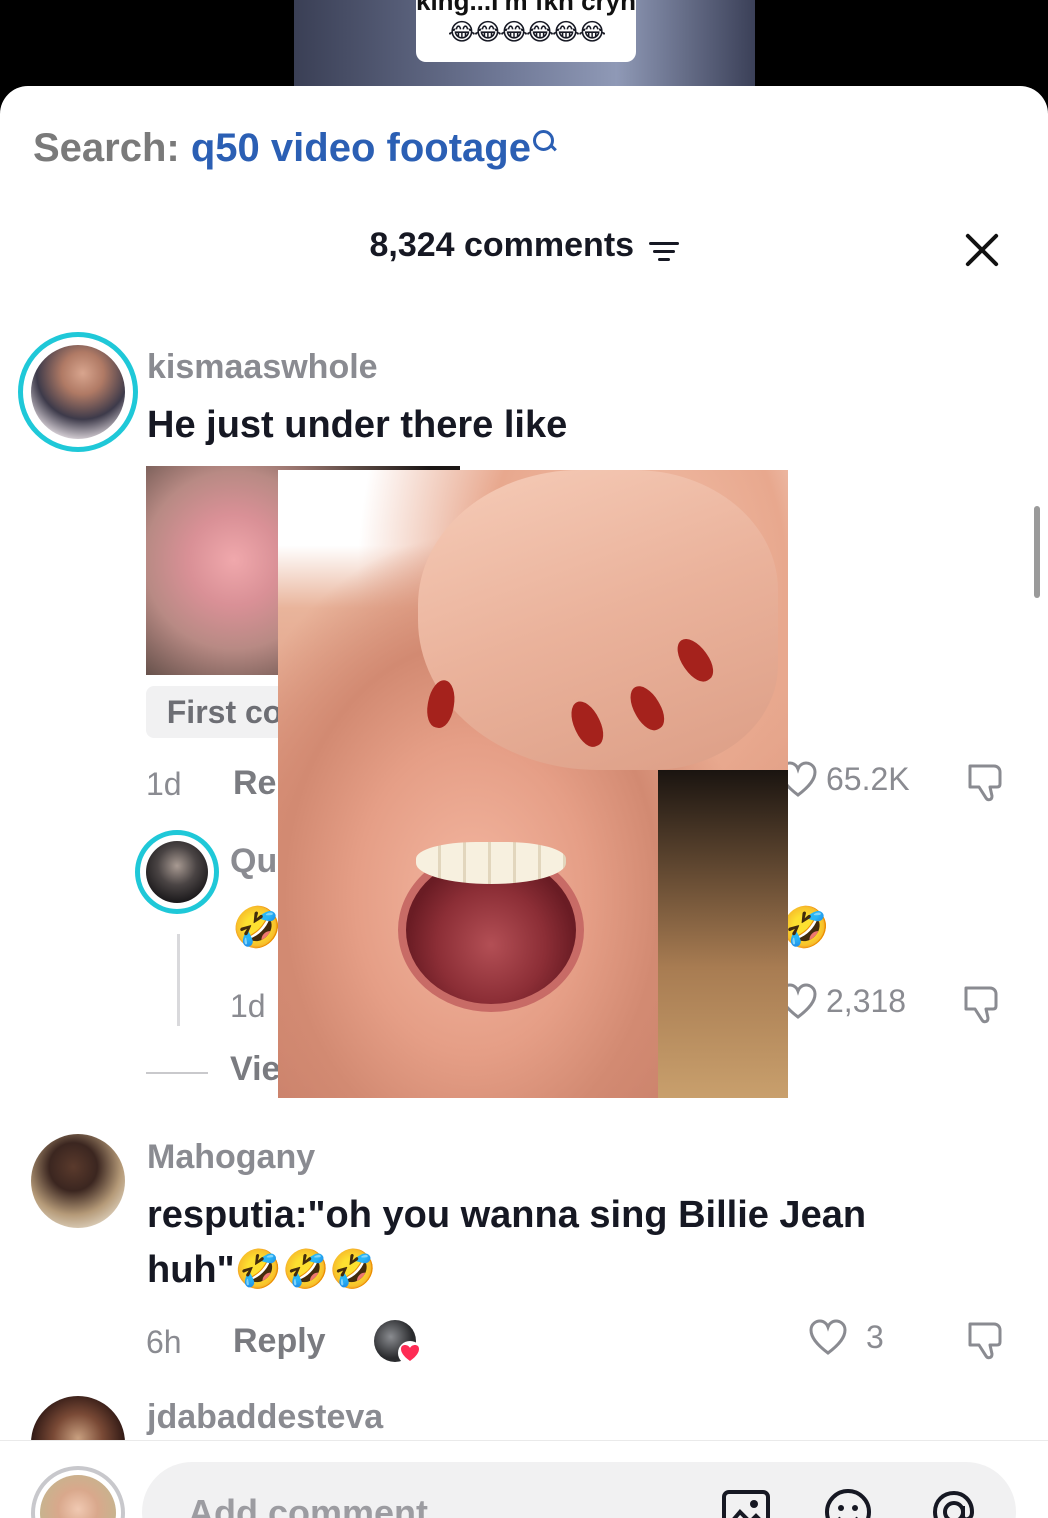 The image size is (1048, 1518). Describe the element at coordinates (177, 872) in the screenshot. I see `reply-avatar` at that location.